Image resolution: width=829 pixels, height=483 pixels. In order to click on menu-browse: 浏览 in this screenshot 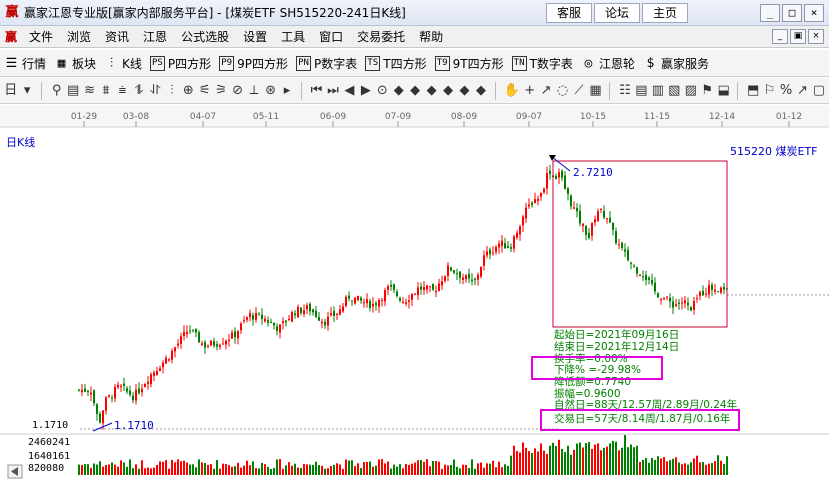, I will do `click(79, 37)`.